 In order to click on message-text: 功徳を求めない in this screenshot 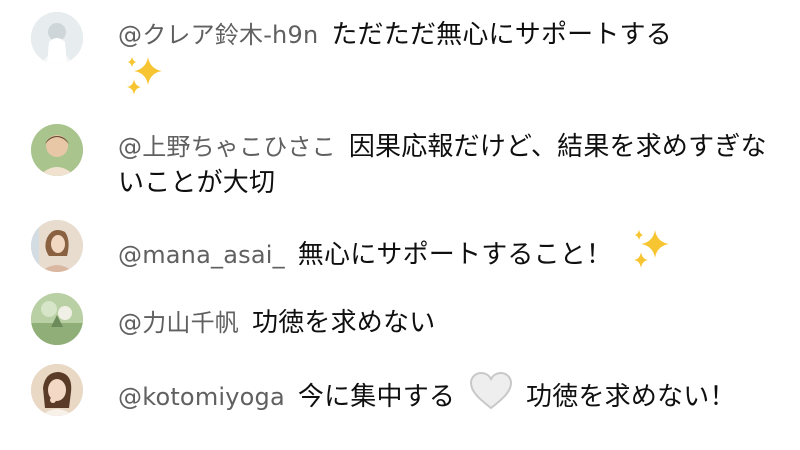, I will do `click(344, 323)`.